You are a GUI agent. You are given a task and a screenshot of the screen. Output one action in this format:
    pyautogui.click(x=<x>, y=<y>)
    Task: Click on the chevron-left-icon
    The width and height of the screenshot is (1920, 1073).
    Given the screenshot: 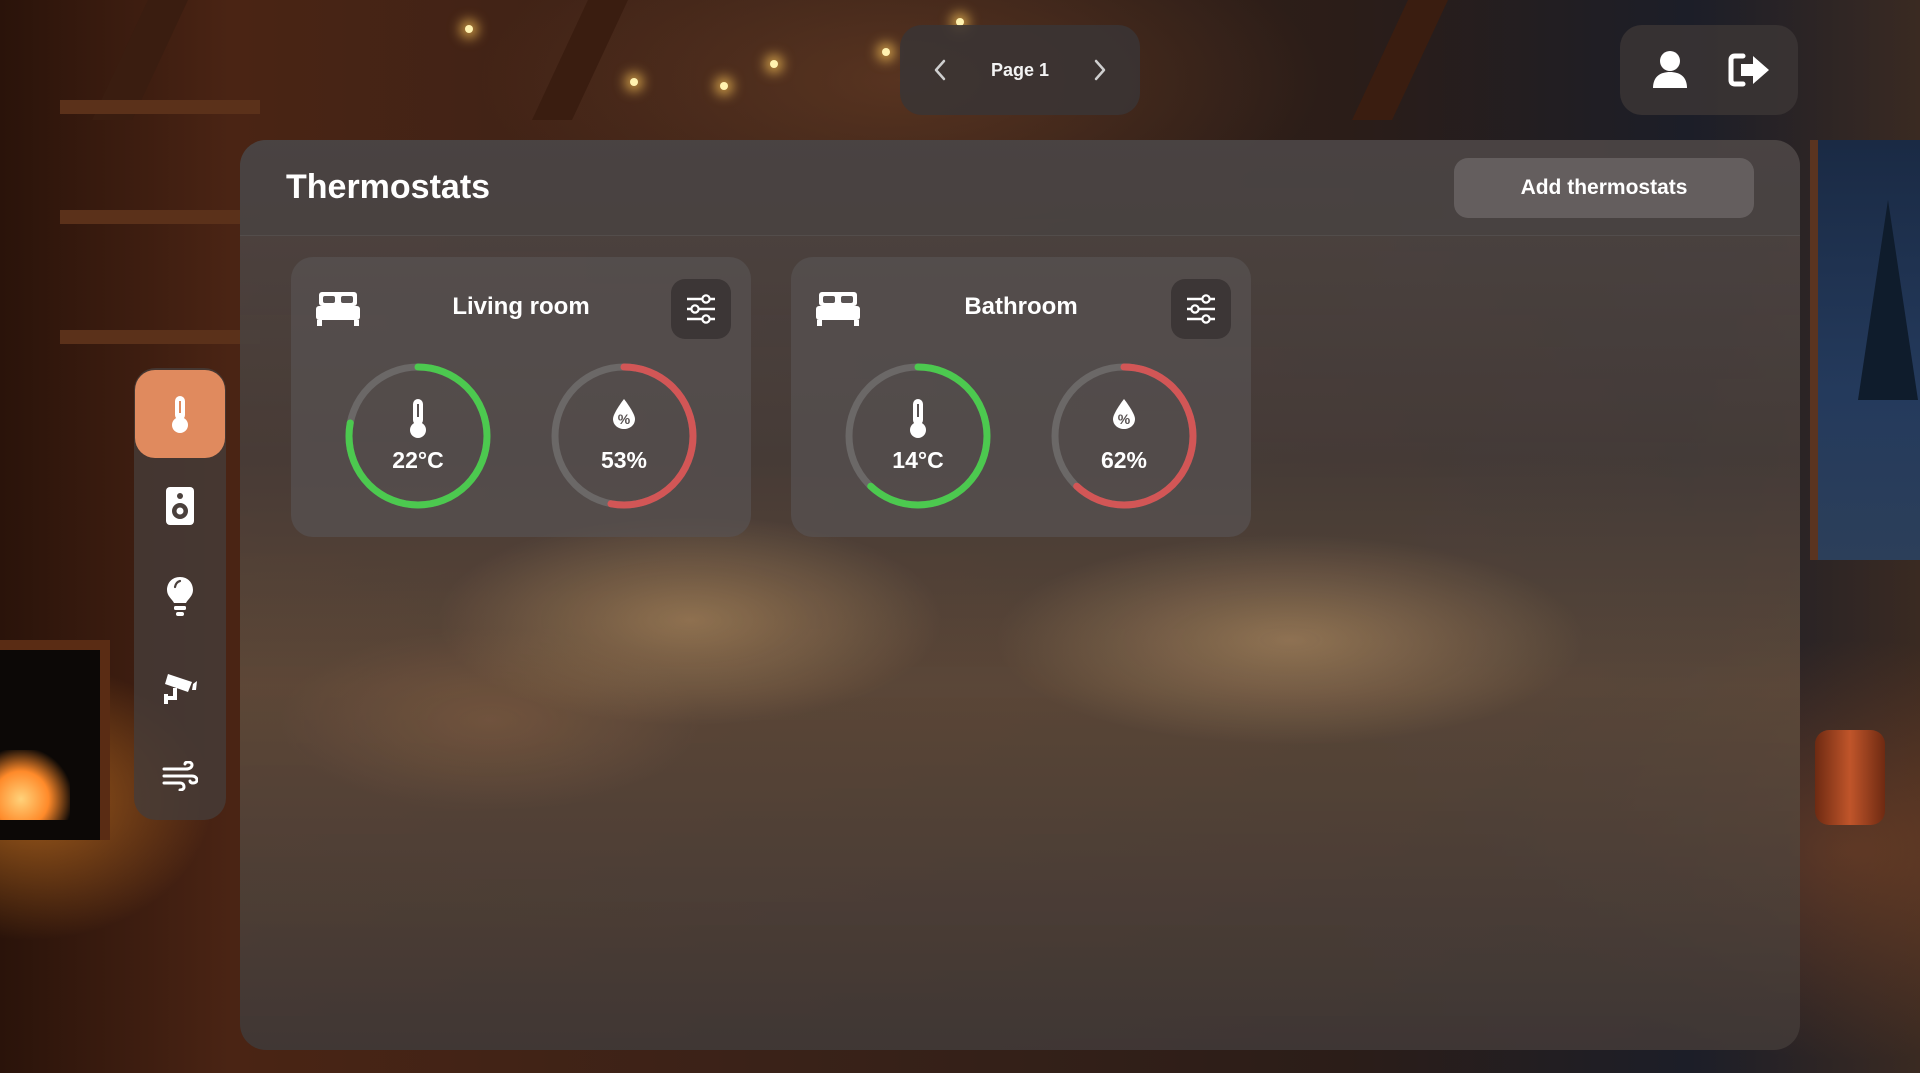 What is the action you would take?
    pyautogui.click(x=940, y=70)
    